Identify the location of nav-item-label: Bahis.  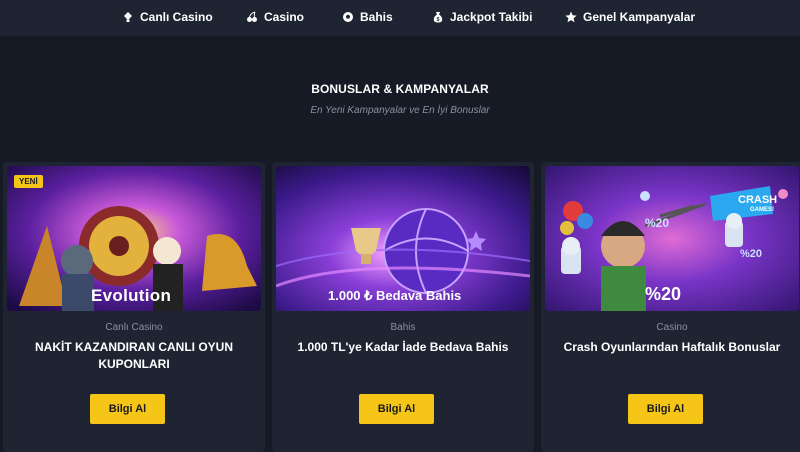
(376, 17).